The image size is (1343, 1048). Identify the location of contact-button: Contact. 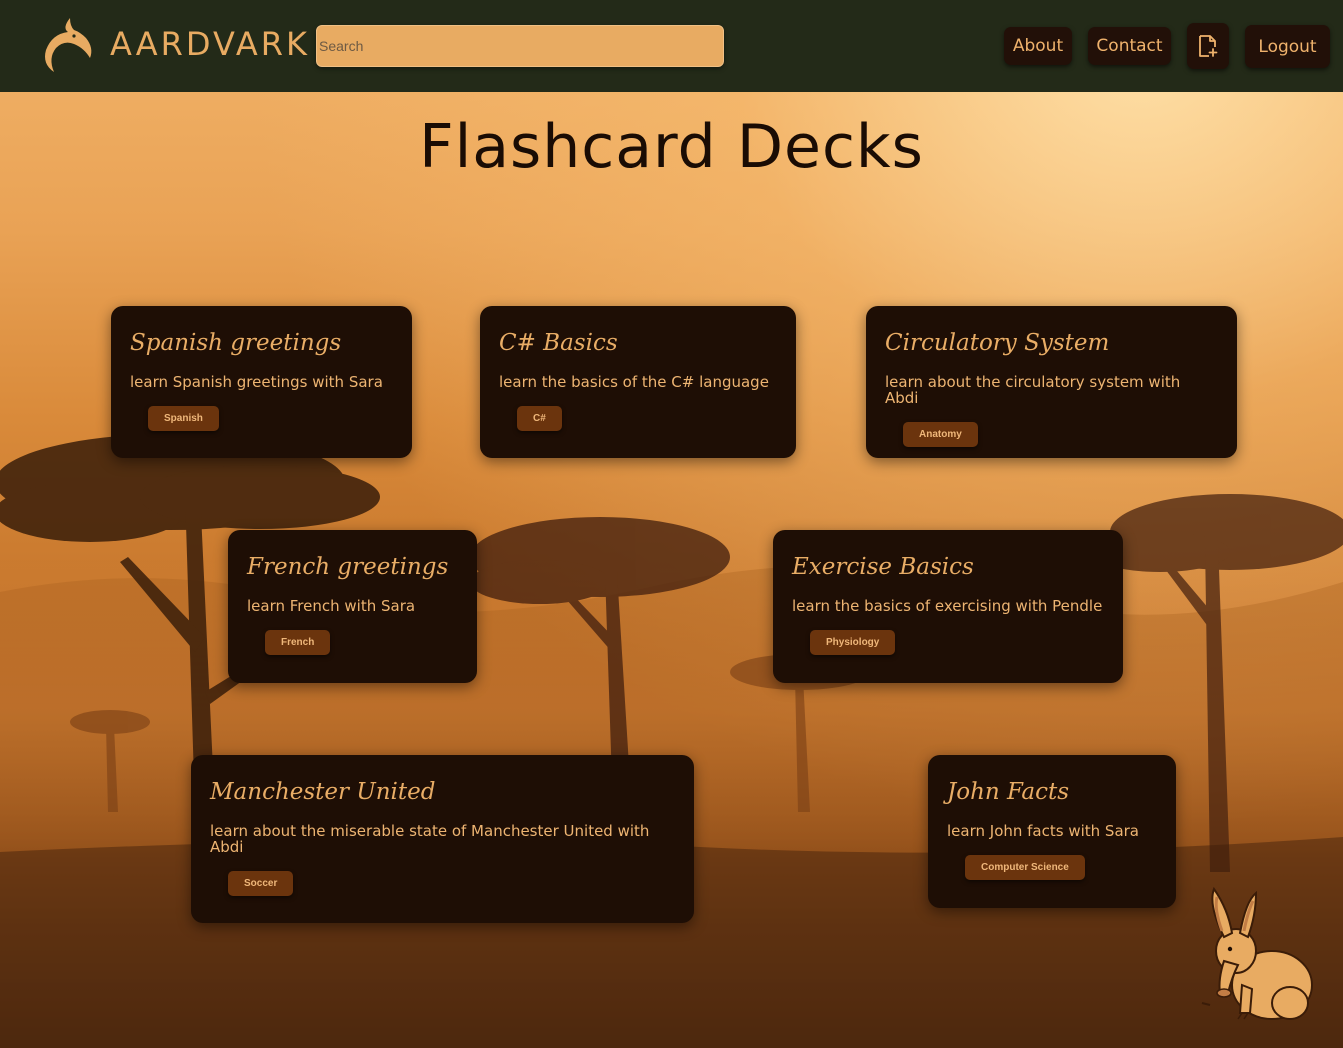
(1129, 46).